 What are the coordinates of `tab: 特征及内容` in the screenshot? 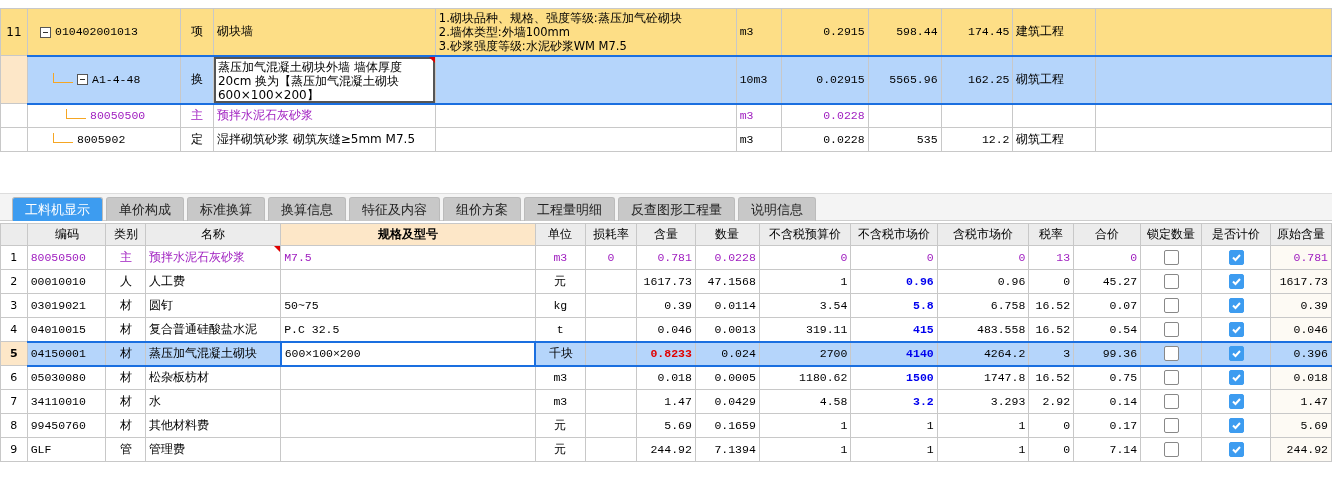 It's located at (394, 209).